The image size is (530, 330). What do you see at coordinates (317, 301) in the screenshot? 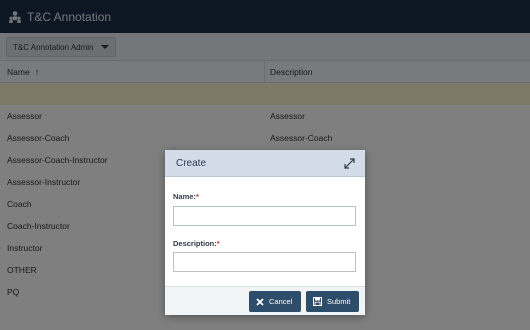
I see `save-icon` at bounding box center [317, 301].